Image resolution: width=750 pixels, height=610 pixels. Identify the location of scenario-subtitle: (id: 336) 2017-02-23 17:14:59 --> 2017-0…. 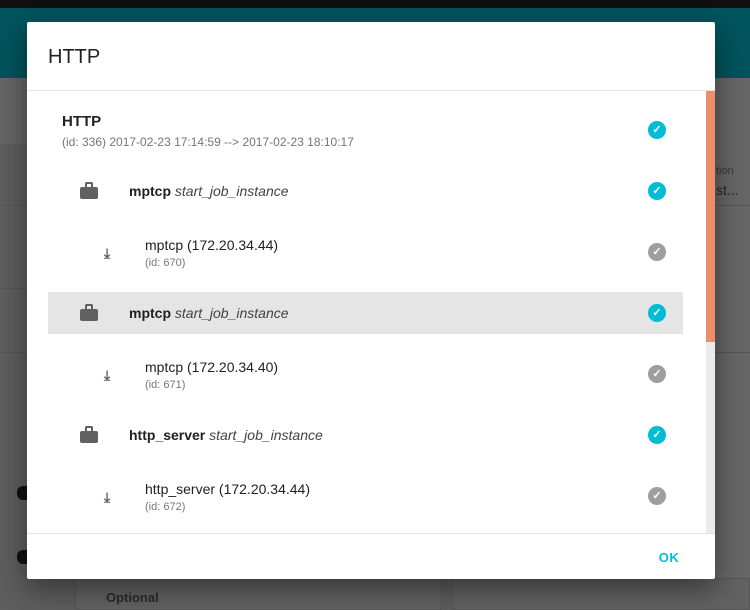
(208, 142).